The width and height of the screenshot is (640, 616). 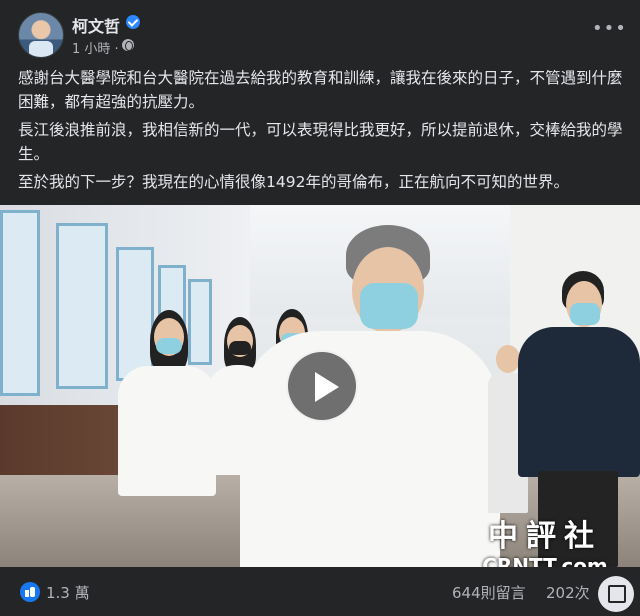 I want to click on like-reaction-icon, so click(x=30, y=592).